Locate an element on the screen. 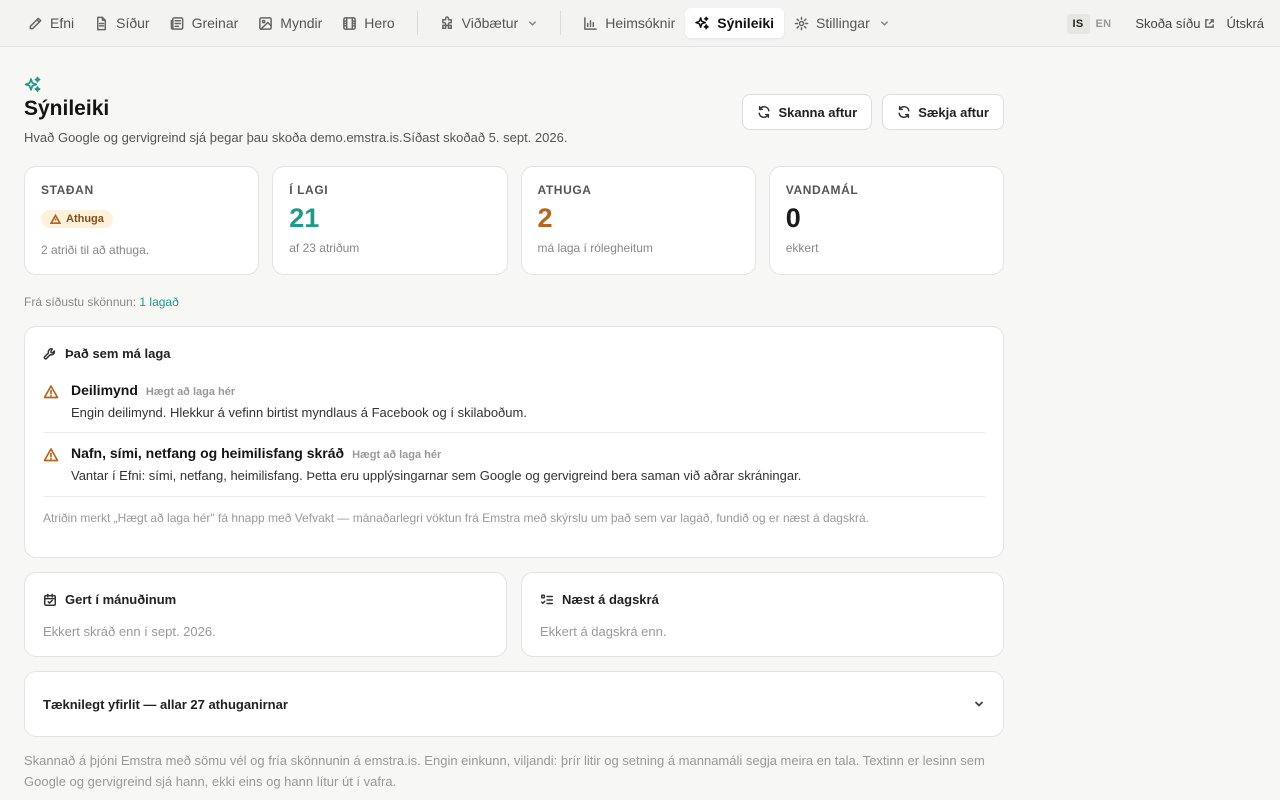 The width and height of the screenshot is (1280, 800). done-panel-title: Gert í mánuðinum is located at coordinates (121, 599).